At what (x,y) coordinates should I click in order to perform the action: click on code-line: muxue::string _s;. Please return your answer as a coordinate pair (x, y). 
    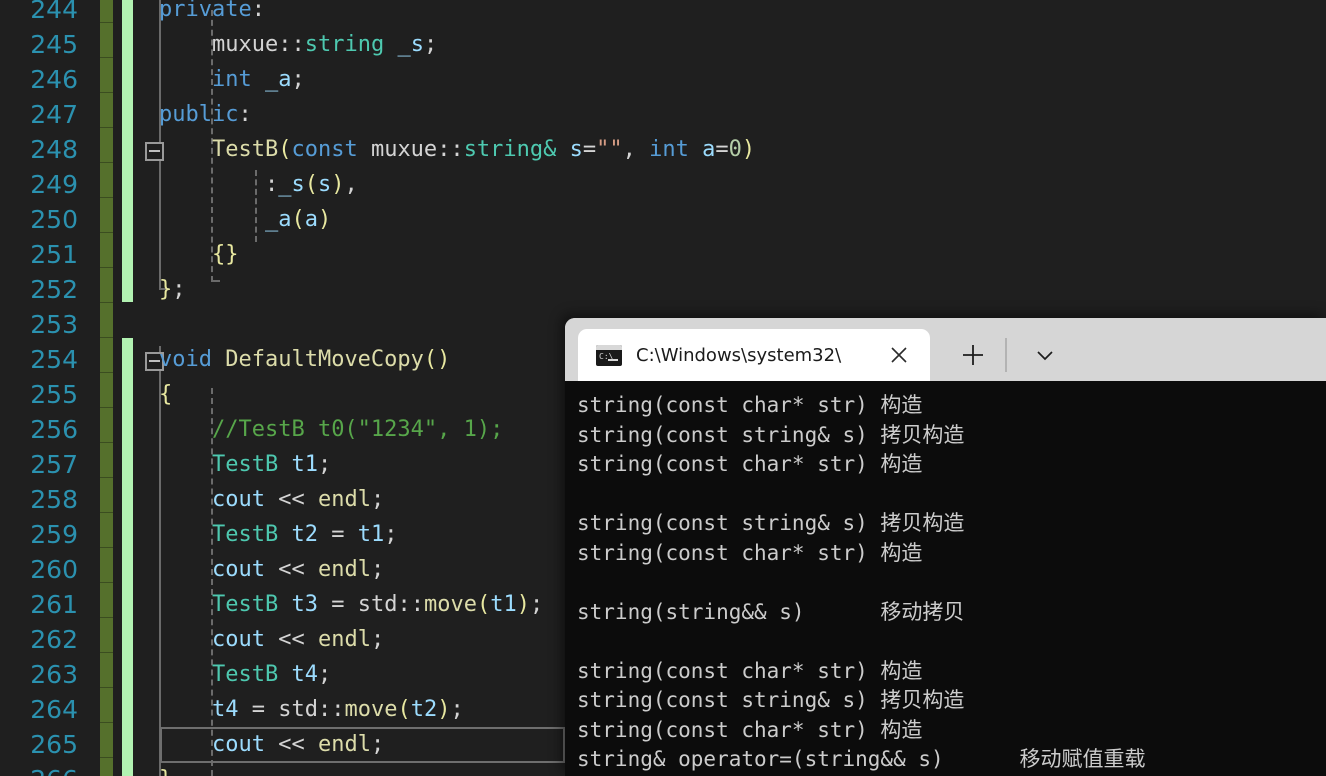
    Looking at the image, I should click on (298, 44).